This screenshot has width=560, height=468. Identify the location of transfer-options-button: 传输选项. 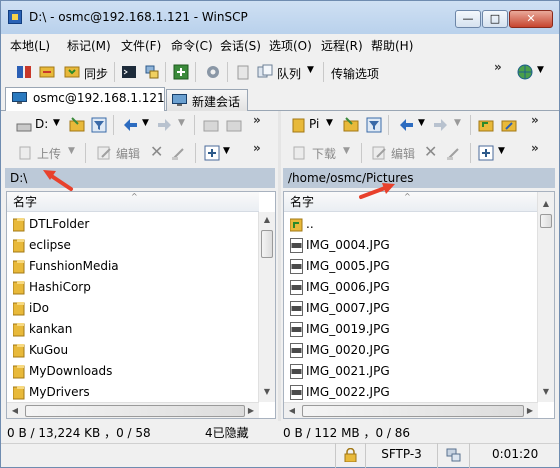
(355, 73).